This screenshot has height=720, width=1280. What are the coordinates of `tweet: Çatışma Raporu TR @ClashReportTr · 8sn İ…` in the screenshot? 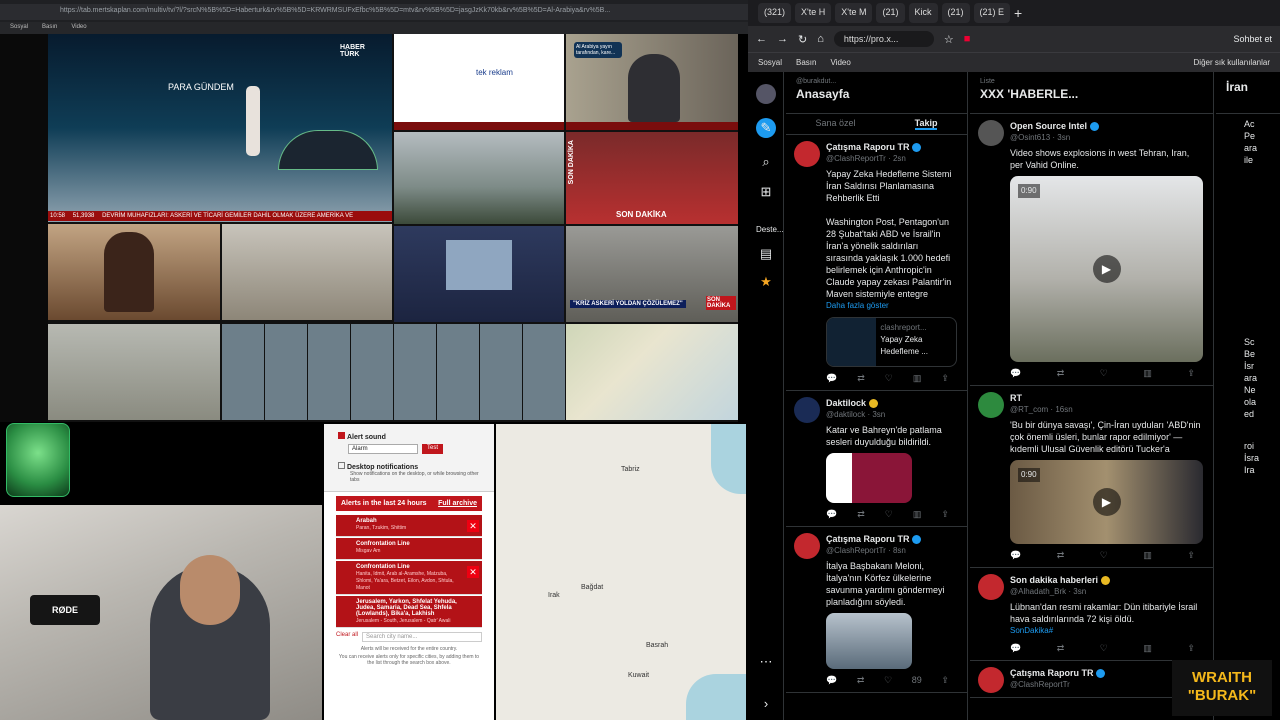 It's located at (876, 610).